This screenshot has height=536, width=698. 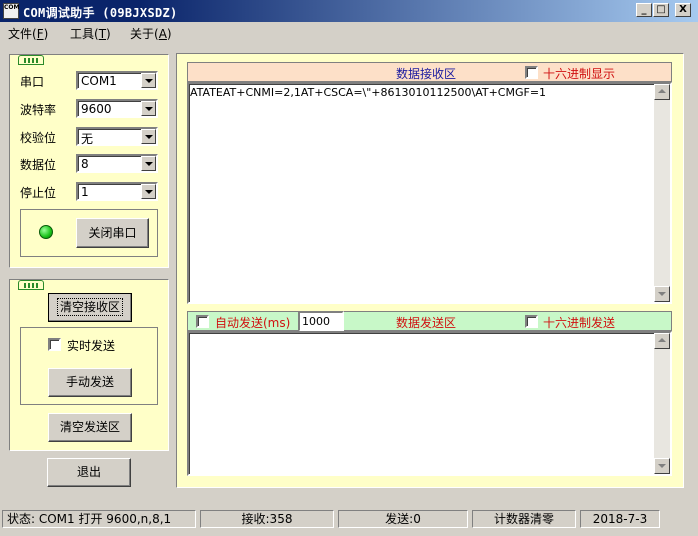 I want to click on port-label: 串口, so click(x=32, y=82).